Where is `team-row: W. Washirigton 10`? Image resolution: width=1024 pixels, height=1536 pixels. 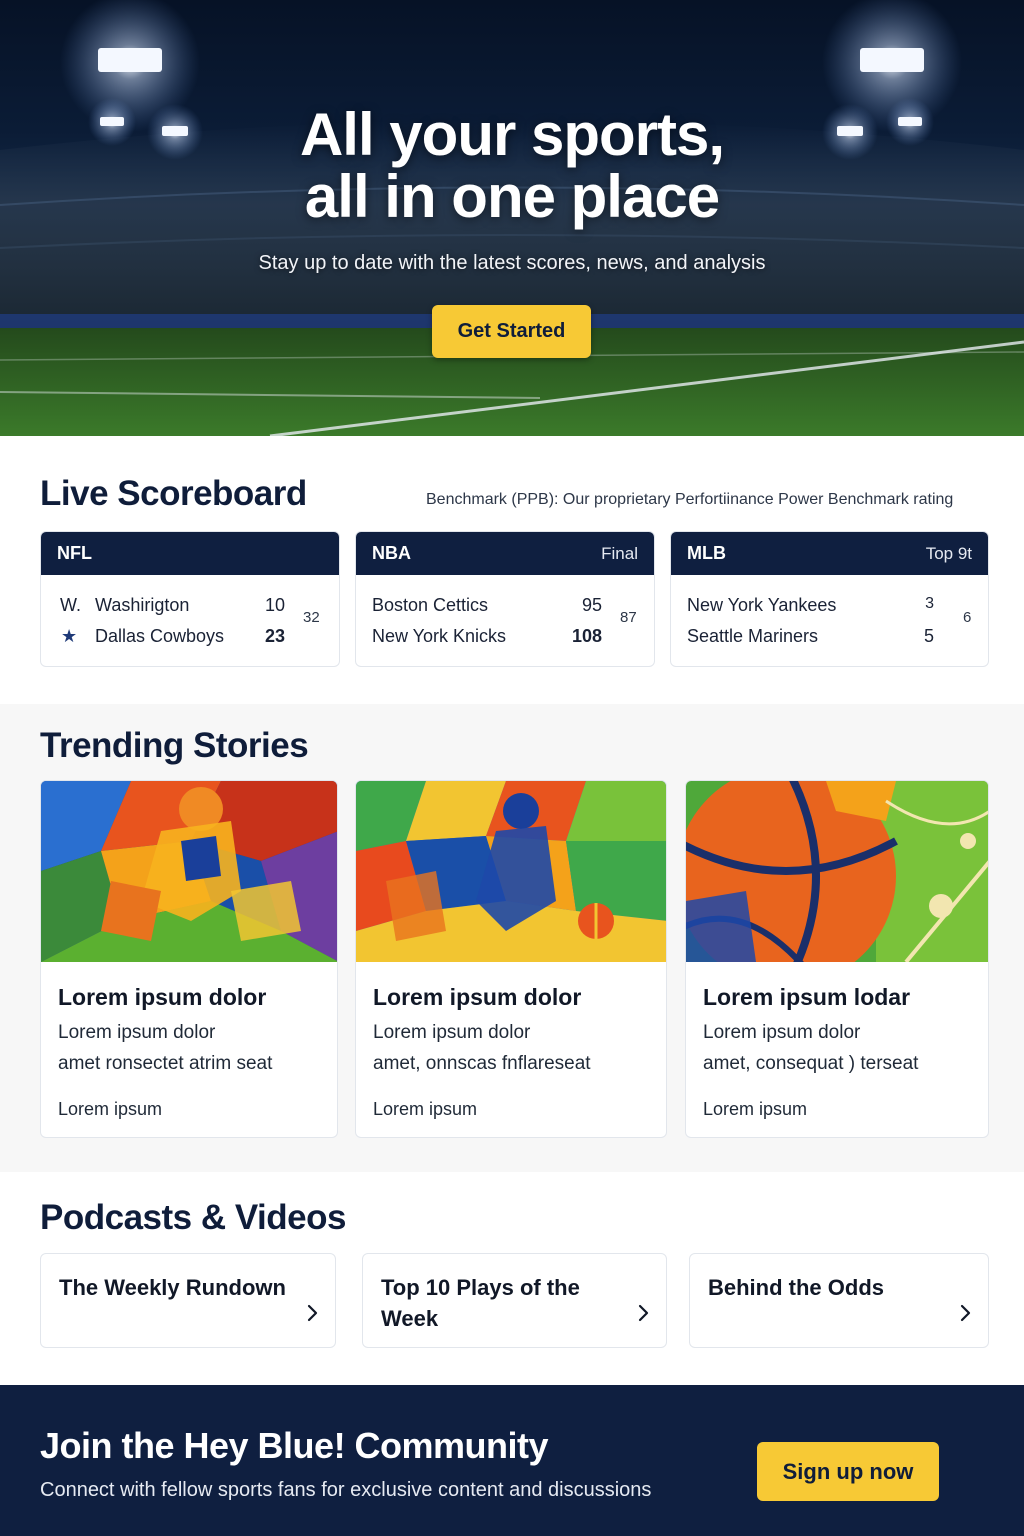
team-row: W. Washirigton 10 is located at coordinates (190, 606).